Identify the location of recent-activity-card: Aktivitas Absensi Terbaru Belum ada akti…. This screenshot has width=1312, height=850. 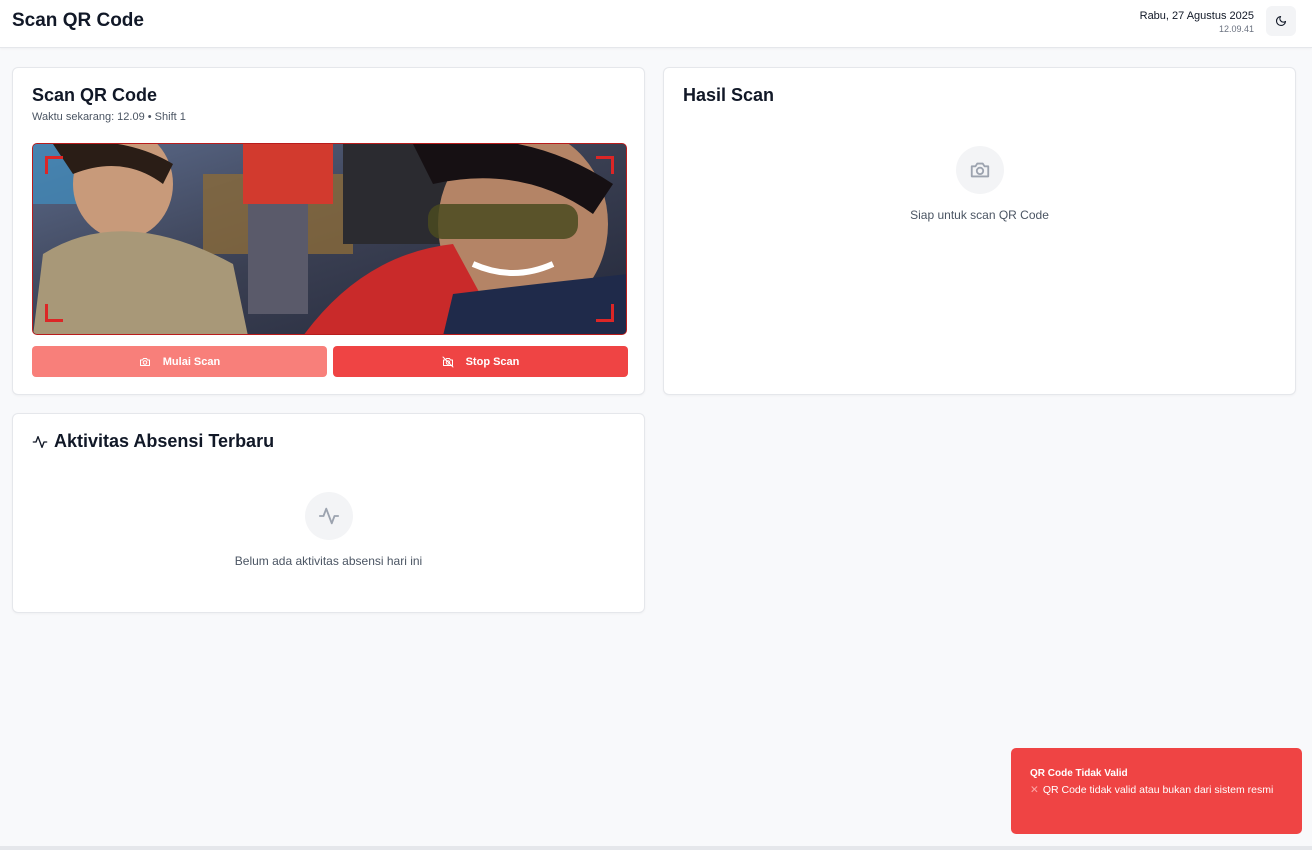
(328, 513).